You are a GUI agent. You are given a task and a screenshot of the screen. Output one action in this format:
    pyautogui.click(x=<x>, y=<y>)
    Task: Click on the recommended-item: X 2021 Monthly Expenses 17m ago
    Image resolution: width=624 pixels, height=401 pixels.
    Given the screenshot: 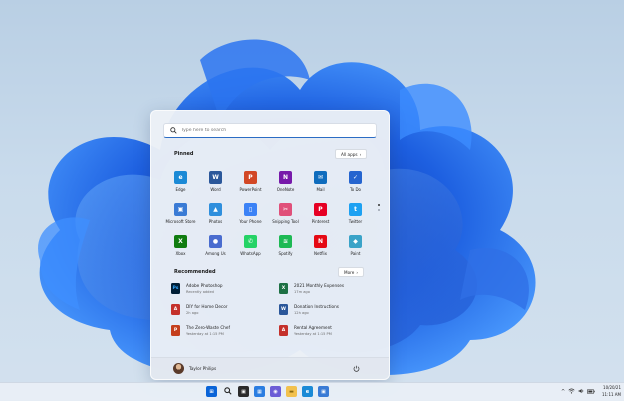 What is the action you would take?
    pyautogui.click(x=311, y=288)
    